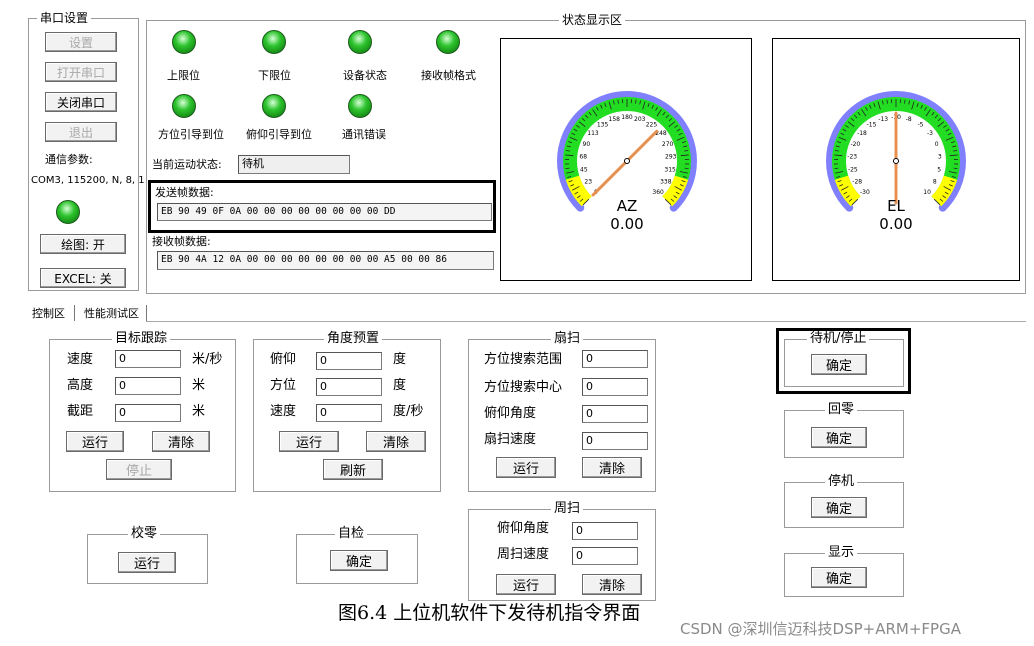 This screenshot has height=646, width=1034. Describe the element at coordinates (857, 182) in the screenshot. I see `gauge-tick-label: -28` at that location.